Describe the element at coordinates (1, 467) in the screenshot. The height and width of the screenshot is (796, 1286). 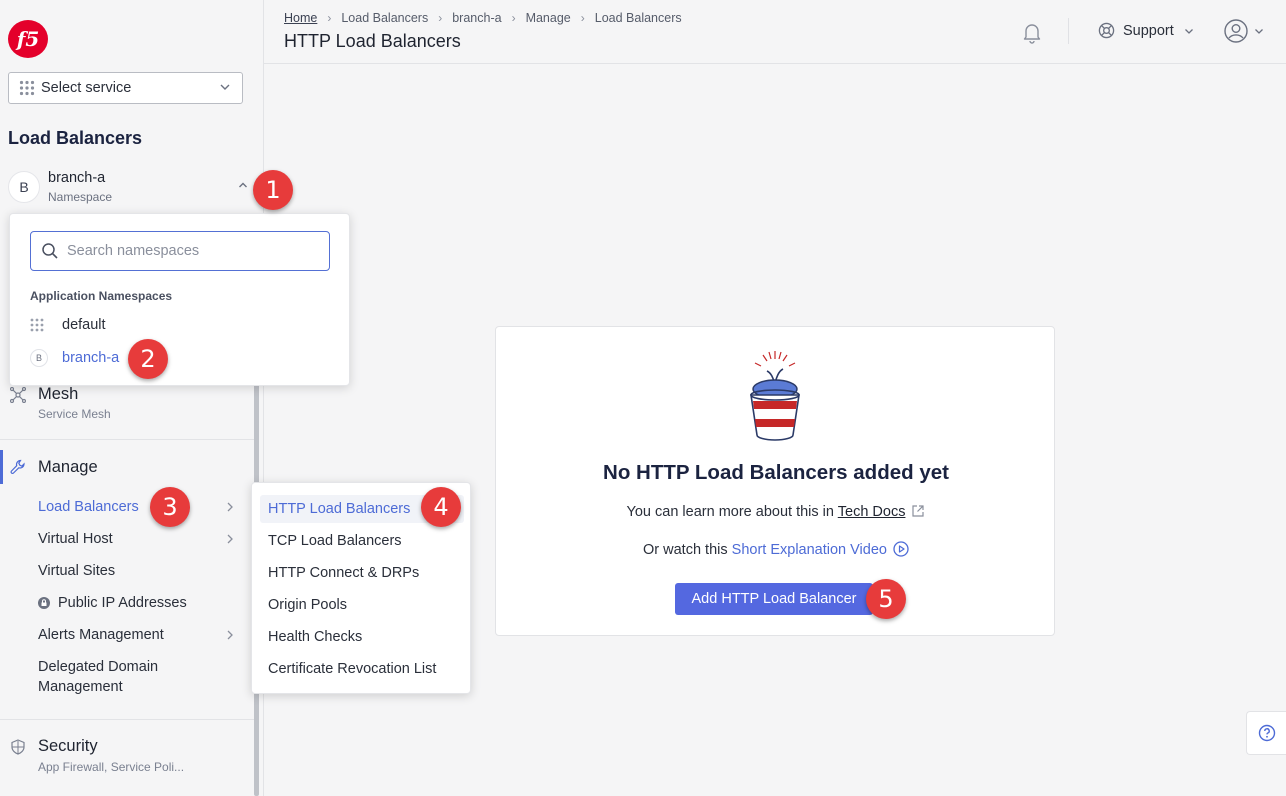
I see `active-indicator` at that location.